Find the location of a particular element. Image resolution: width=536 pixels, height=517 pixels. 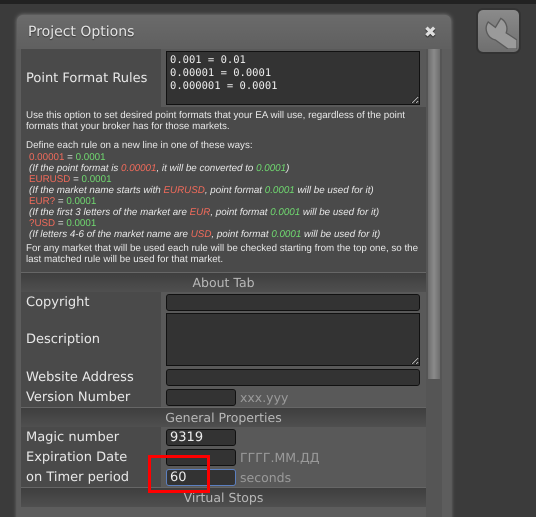

section-header: Virtual Stops is located at coordinates (223, 497).